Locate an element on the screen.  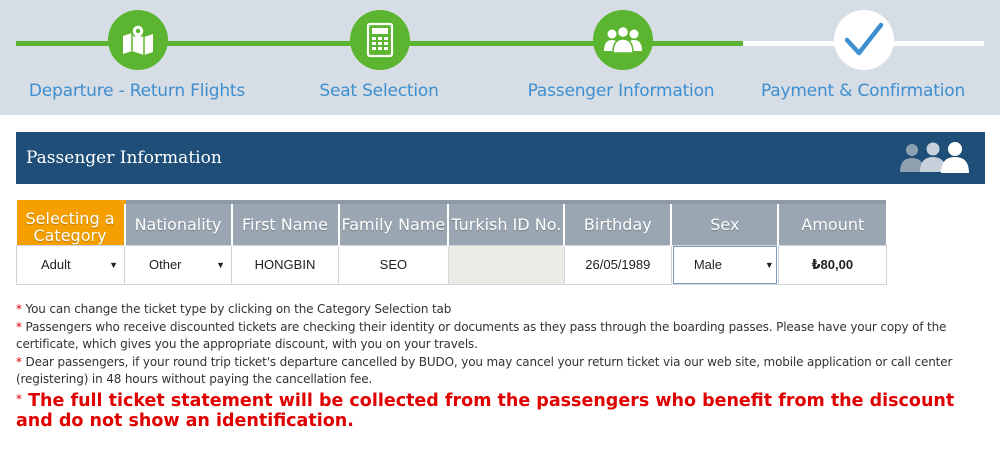
sex-select: Male ▼ is located at coordinates (724, 264).